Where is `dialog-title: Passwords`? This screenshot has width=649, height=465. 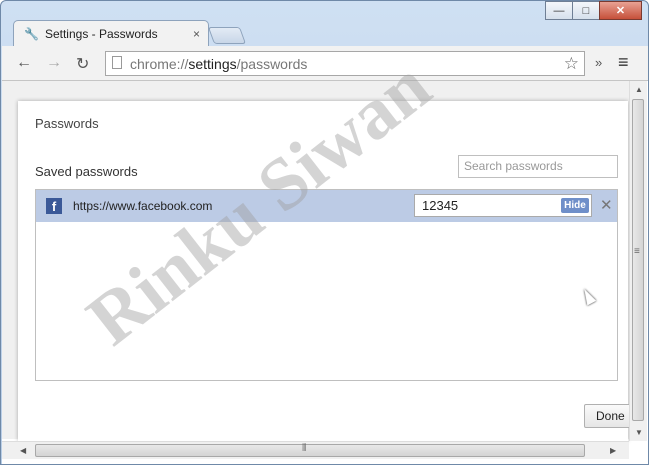
dialog-title: Passwords is located at coordinates (67, 123).